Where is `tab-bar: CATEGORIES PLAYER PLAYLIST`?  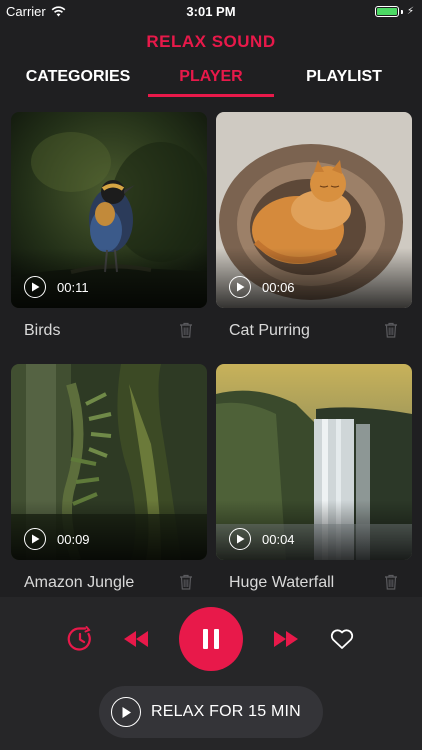 tab-bar: CATEGORIES PLAYER PLAYLIST is located at coordinates (211, 82).